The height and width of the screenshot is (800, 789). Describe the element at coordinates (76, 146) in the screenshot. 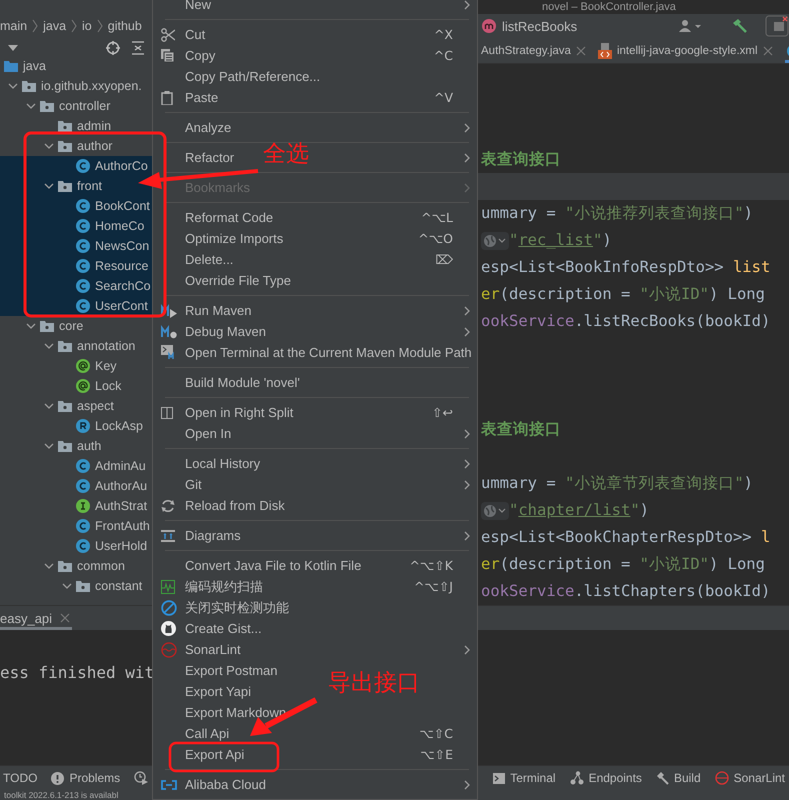

I see `tree-item: author` at that location.